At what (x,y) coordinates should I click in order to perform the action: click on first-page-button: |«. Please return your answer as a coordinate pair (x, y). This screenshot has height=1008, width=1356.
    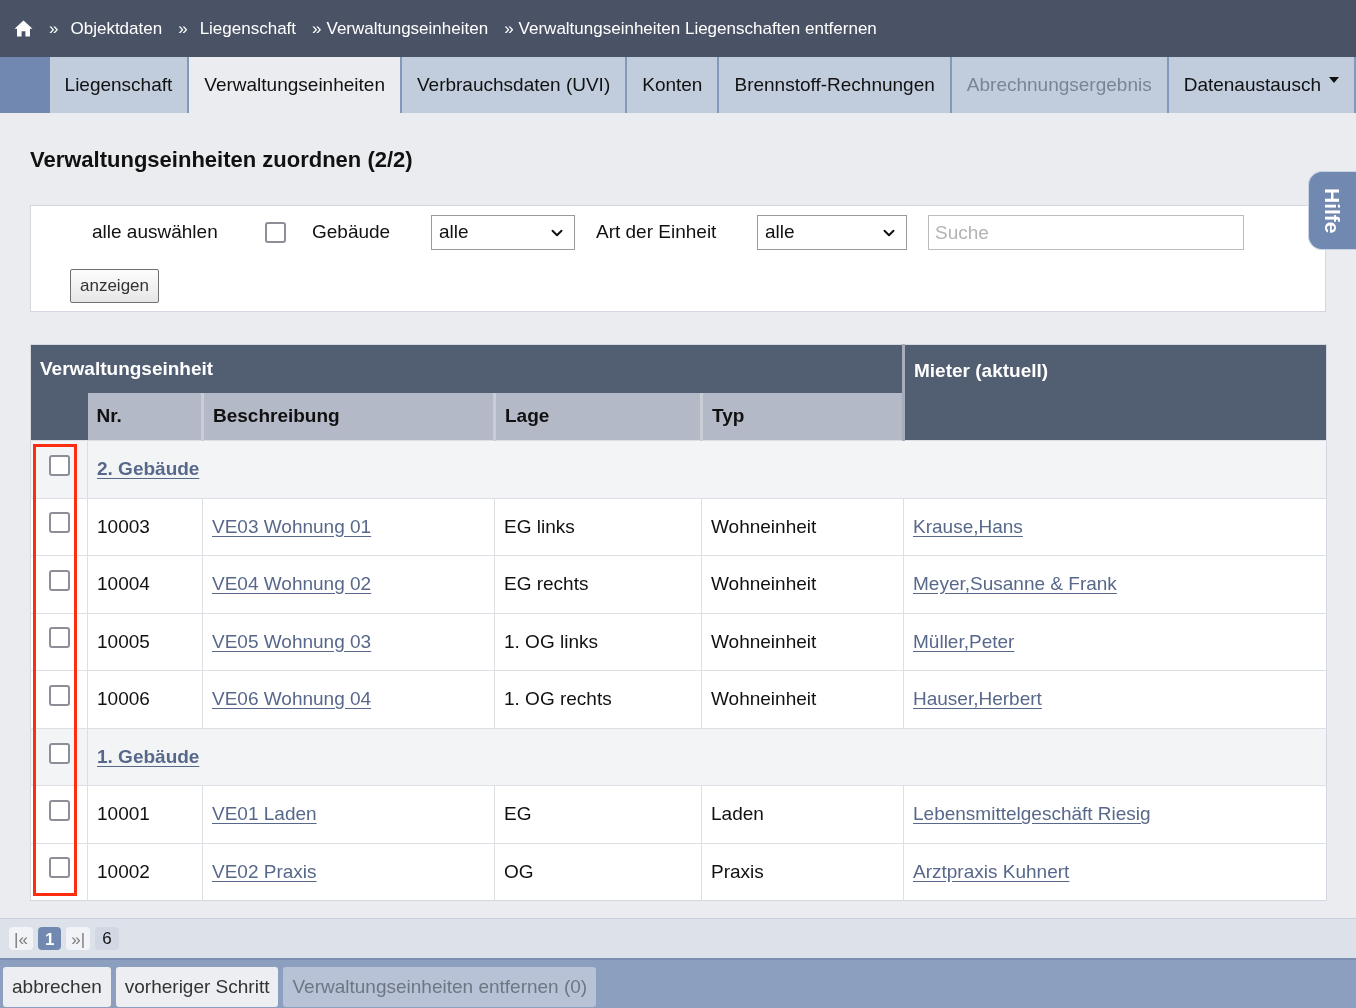
    Looking at the image, I should click on (21, 938).